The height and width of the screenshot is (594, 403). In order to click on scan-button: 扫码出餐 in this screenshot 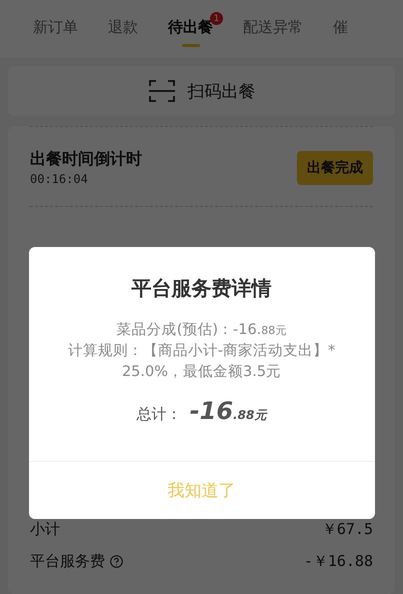, I will do `click(201, 91)`.